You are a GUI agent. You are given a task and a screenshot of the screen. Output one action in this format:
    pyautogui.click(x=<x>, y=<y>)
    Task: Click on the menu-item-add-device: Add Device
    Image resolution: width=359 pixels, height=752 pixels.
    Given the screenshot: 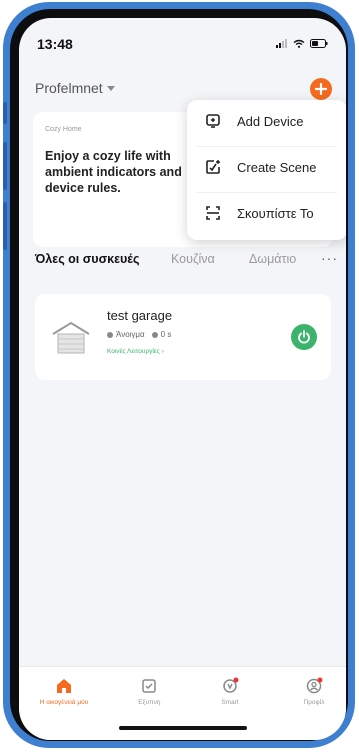 What is the action you would take?
    pyautogui.click(x=266, y=121)
    